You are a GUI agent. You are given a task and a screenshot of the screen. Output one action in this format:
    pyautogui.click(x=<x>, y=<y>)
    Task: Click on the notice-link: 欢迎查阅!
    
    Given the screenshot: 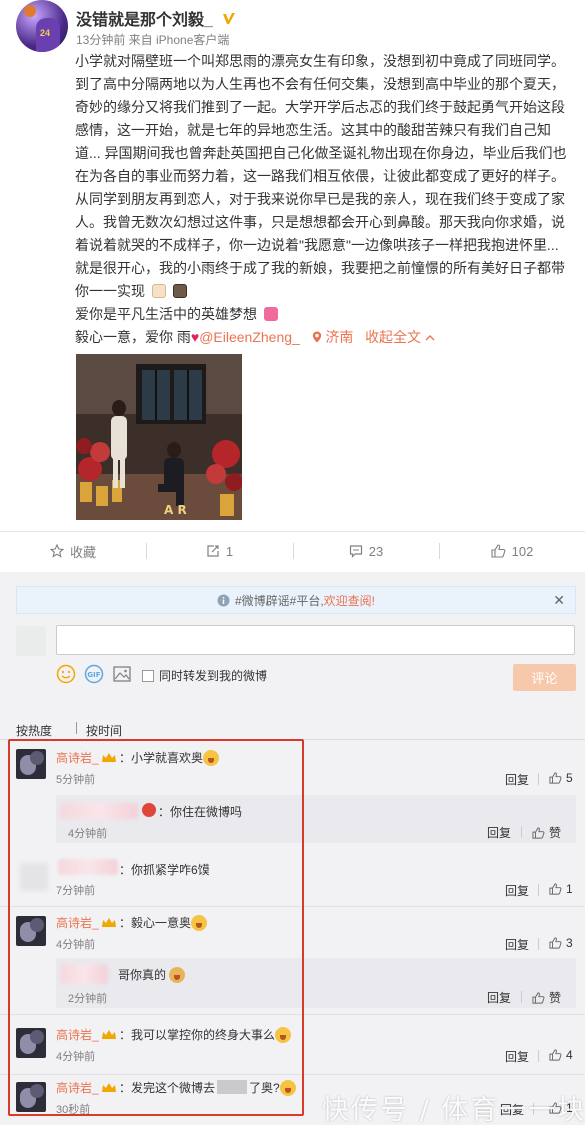 What is the action you would take?
    pyautogui.click(x=349, y=600)
    